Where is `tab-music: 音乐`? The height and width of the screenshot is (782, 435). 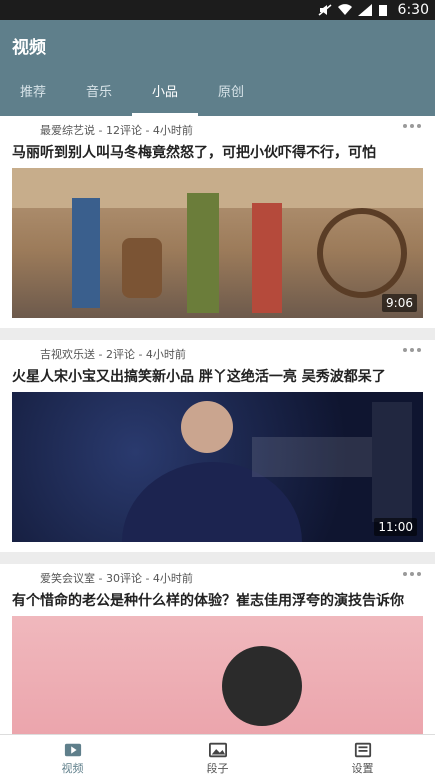
tab-music: 音乐 is located at coordinates (99, 93).